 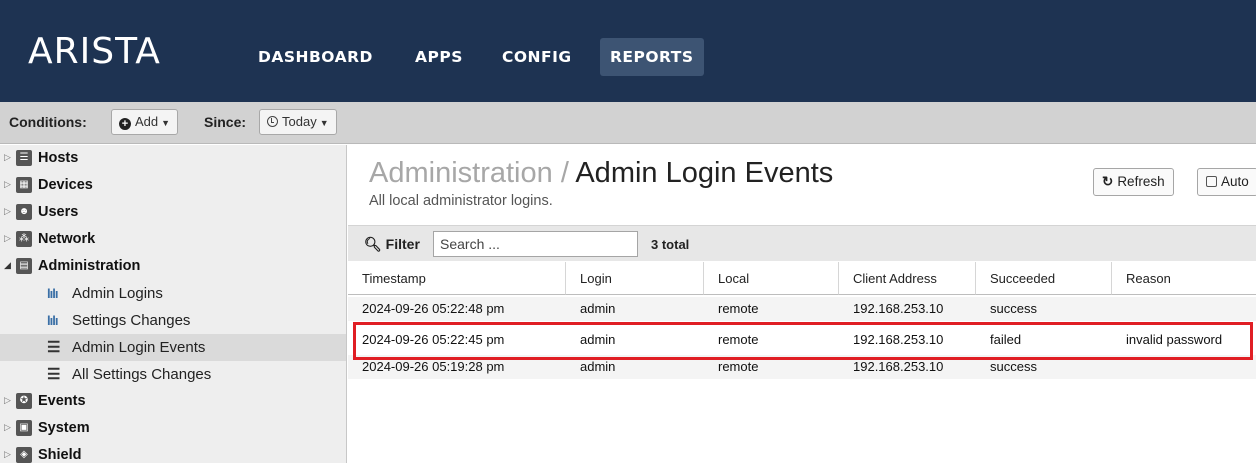 What do you see at coordinates (433, 308) in the screenshot?
I see `cell-timestamp: 2024-09-26 05:22:48 pm` at bounding box center [433, 308].